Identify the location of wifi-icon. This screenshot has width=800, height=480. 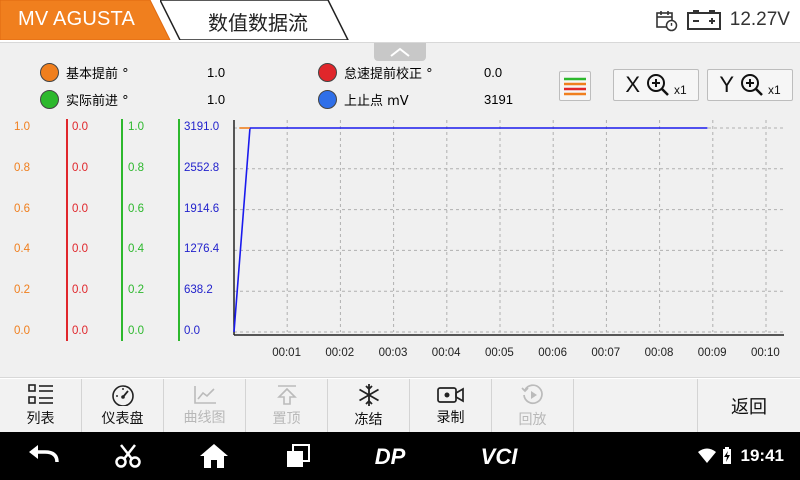
(707, 455).